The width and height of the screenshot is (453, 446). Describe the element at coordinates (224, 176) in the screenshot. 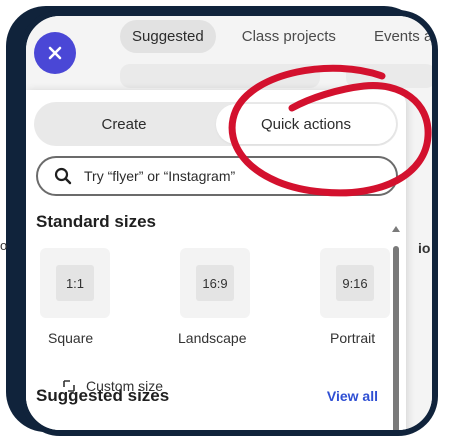

I see `search-input` at that location.